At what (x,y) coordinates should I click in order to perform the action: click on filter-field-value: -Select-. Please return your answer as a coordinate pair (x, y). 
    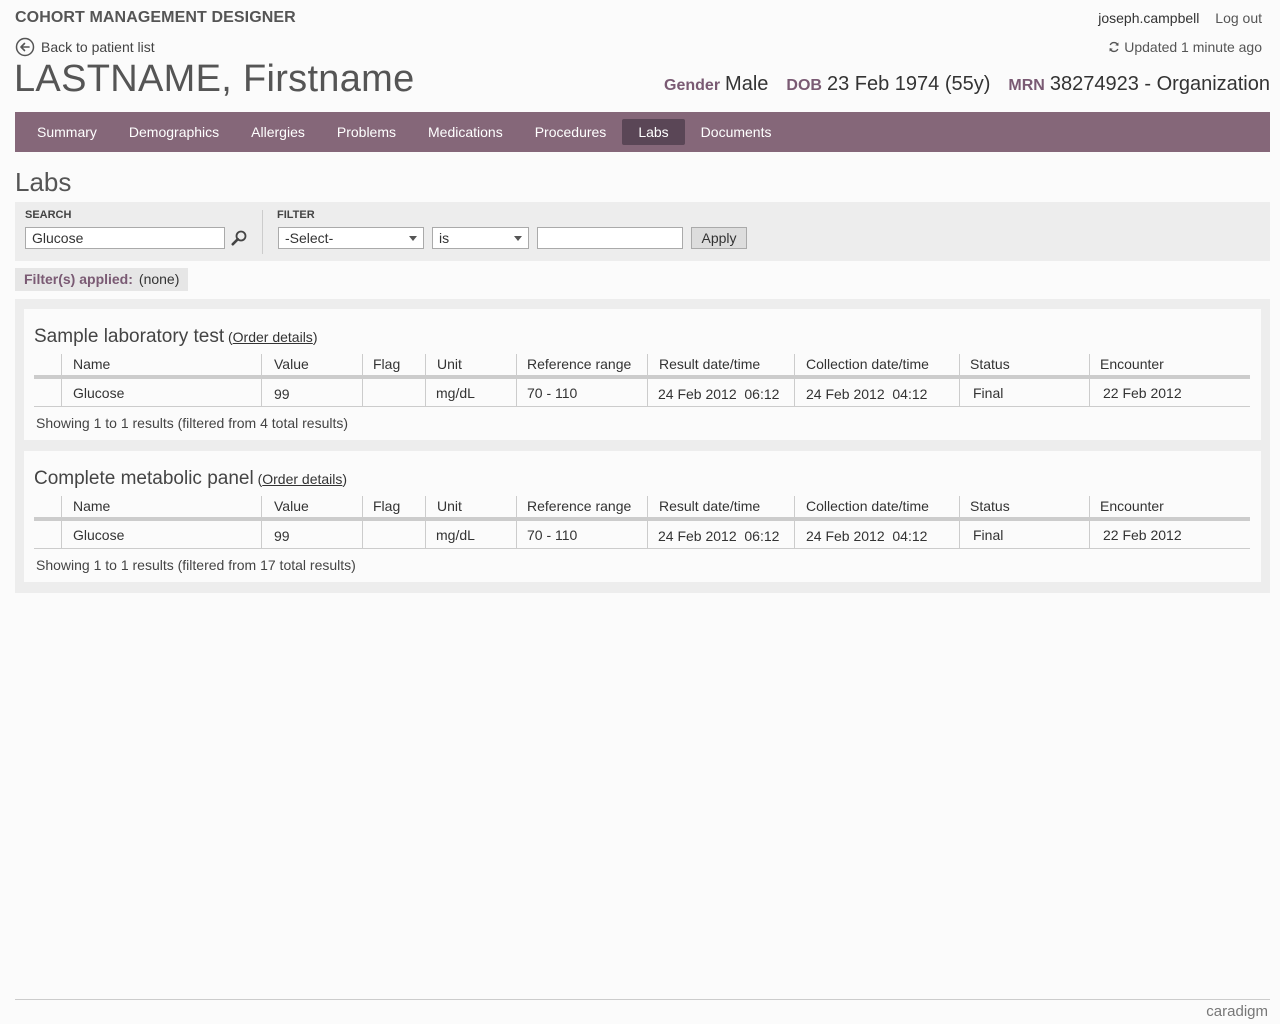
    Looking at the image, I should click on (309, 238).